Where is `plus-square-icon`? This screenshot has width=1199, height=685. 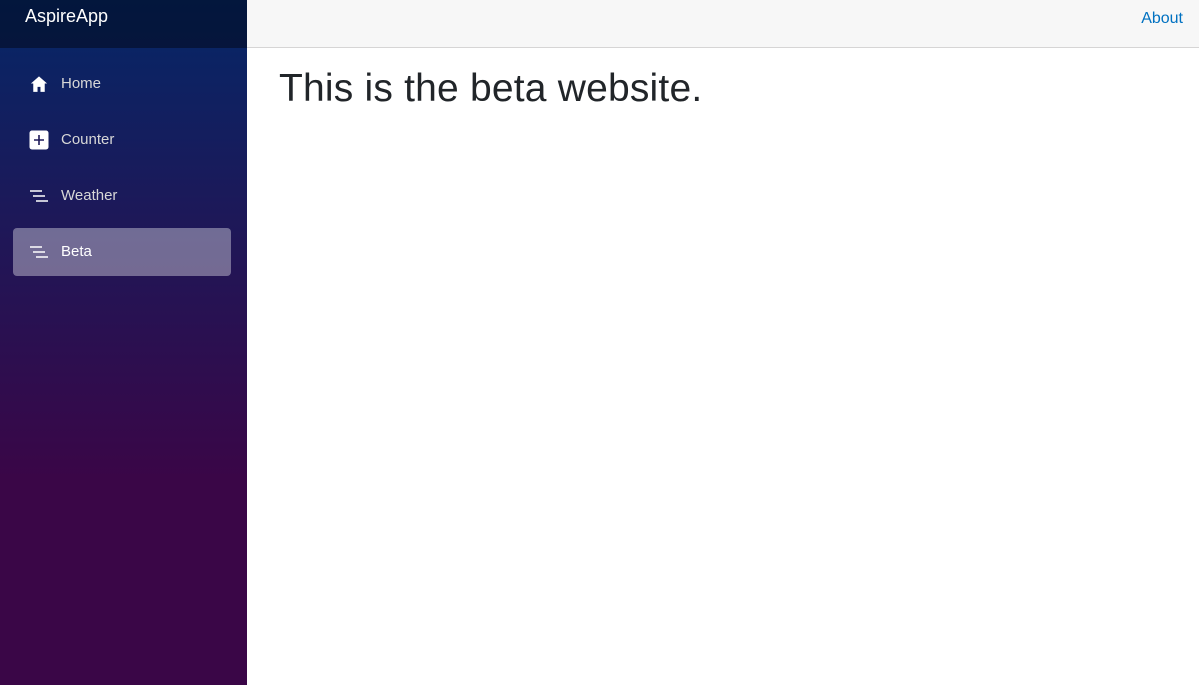 plus-square-icon is located at coordinates (39, 140).